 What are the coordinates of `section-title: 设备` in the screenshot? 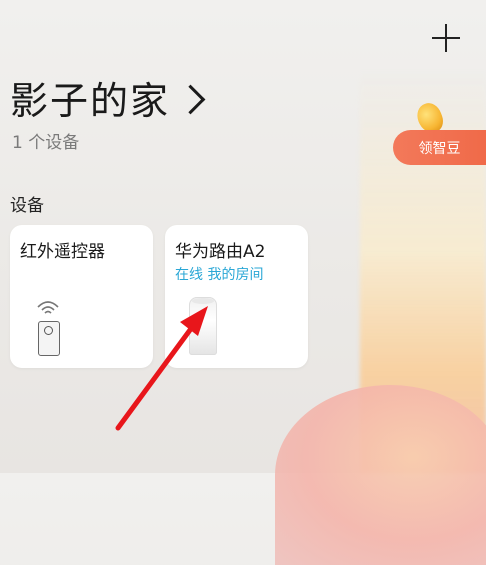 It's located at (27, 206).